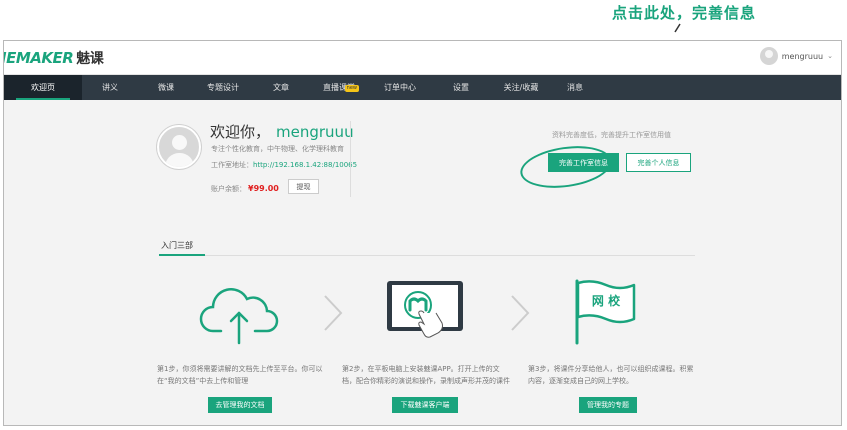 This screenshot has height=430, width=847. I want to click on withdraw-button: 提现, so click(303, 186).